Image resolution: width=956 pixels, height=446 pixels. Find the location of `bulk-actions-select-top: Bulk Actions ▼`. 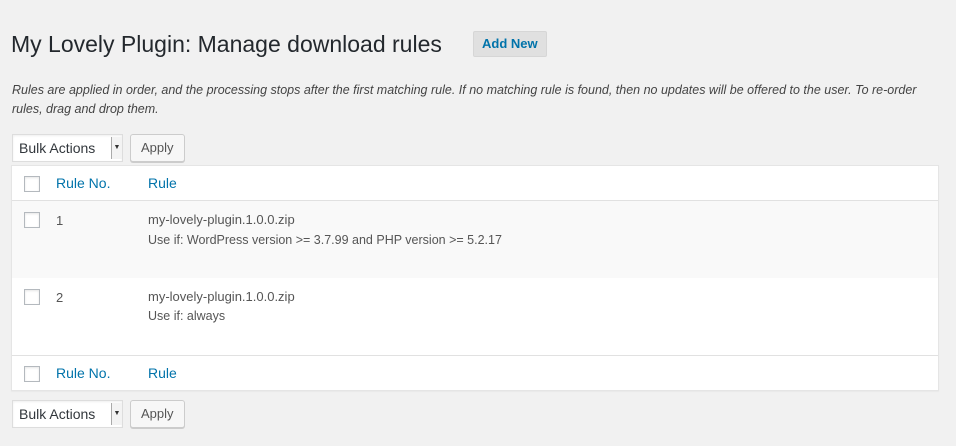

bulk-actions-select-top: Bulk Actions ▼ is located at coordinates (67, 148).